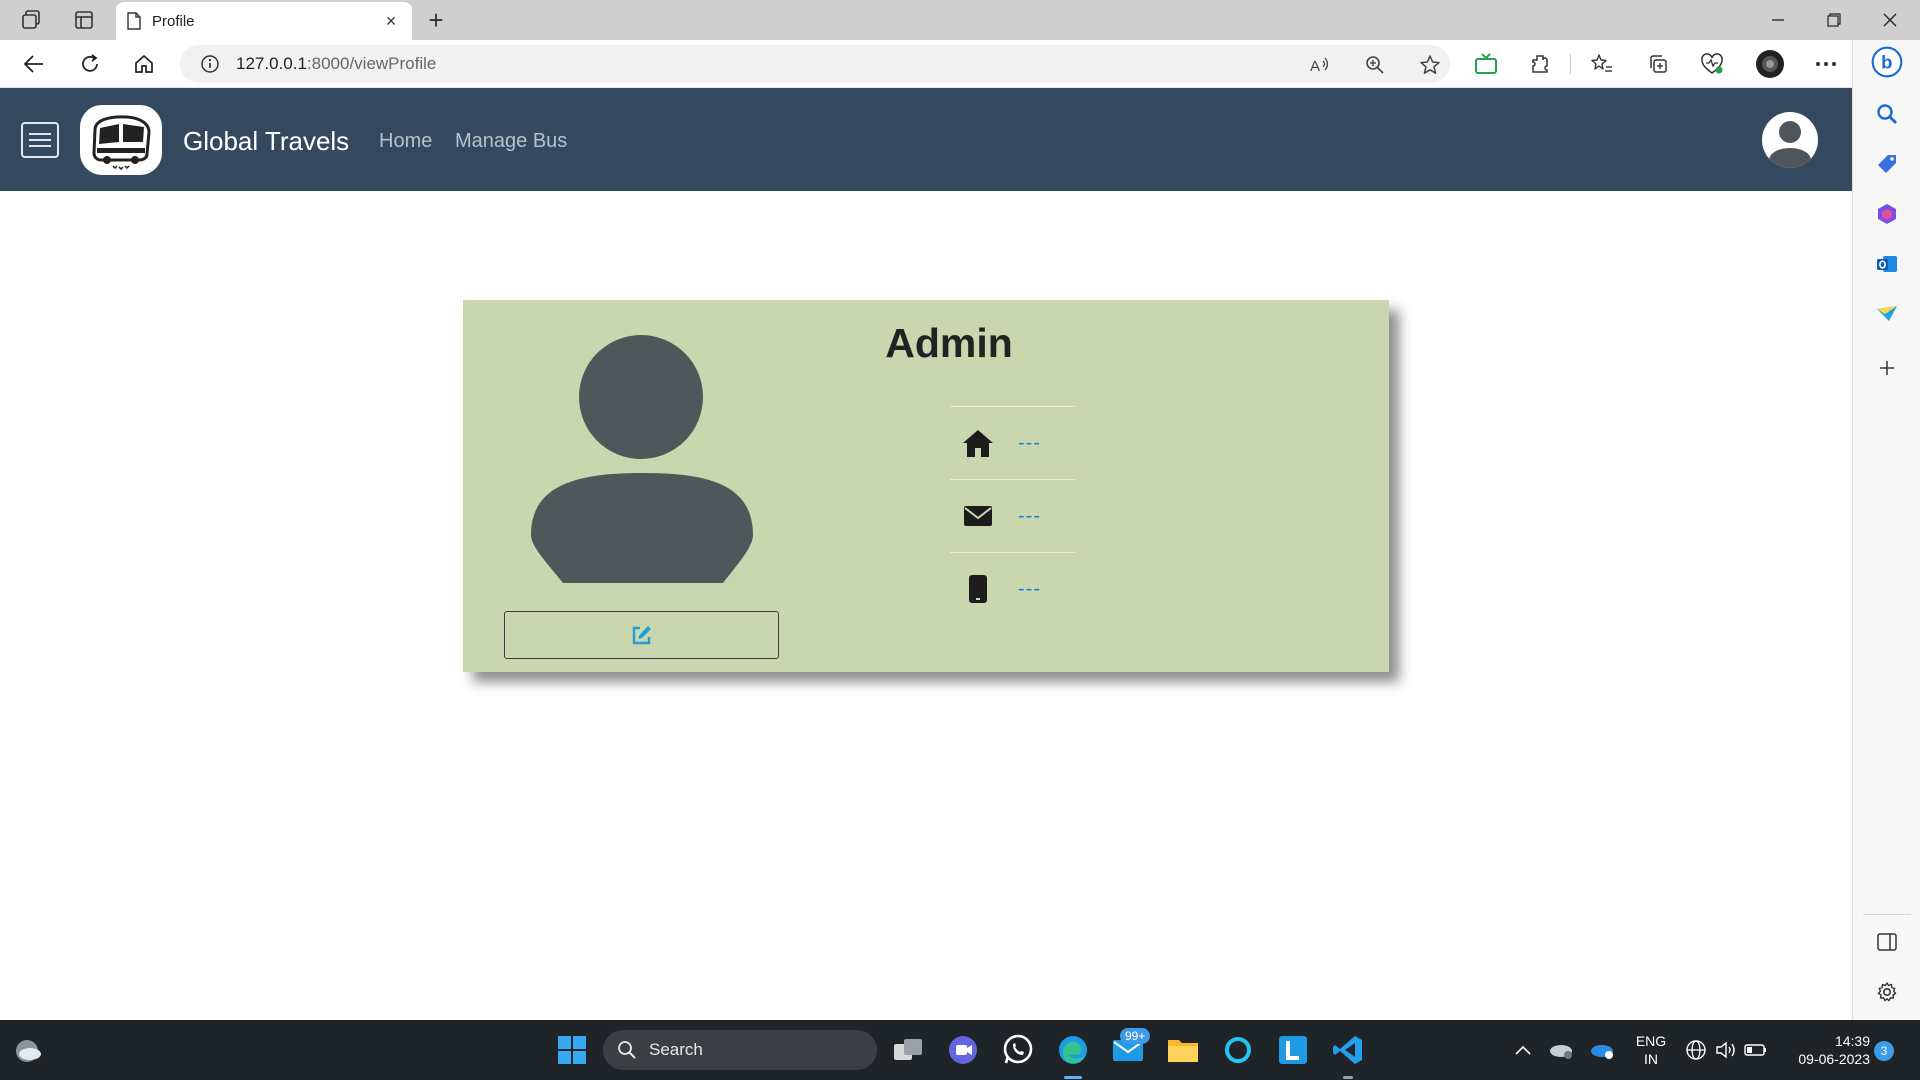 The width and height of the screenshot is (1920, 1080). I want to click on svg-text: b, so click(1886, 62).